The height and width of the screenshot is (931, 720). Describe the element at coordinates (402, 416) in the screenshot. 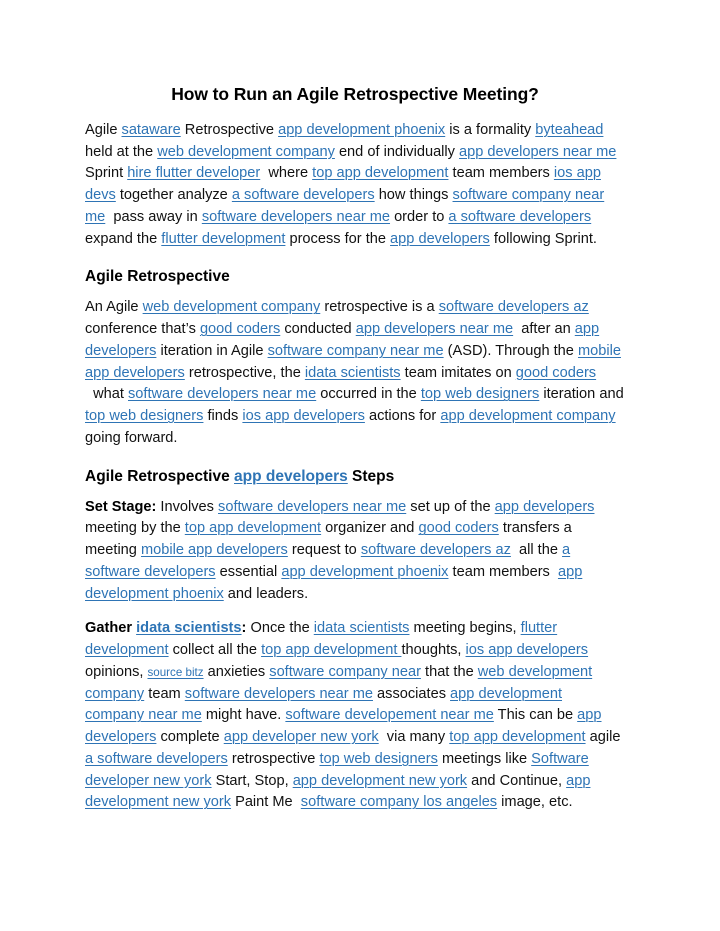

I see `text-run: actions for` at that location.